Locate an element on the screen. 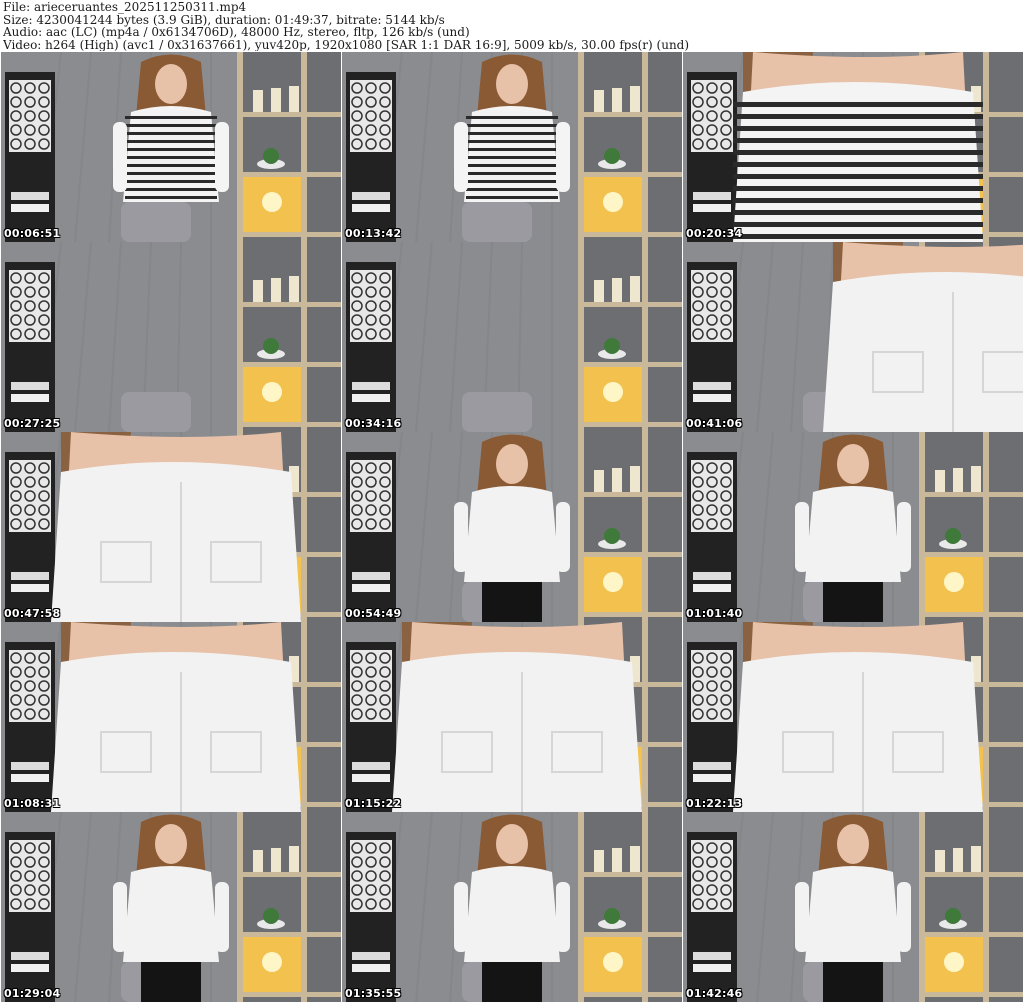 The height and width of the screenshot is (1003, 1024). thumbnail-timestamp: 01:01:40 is located at coordinates (714, 613).